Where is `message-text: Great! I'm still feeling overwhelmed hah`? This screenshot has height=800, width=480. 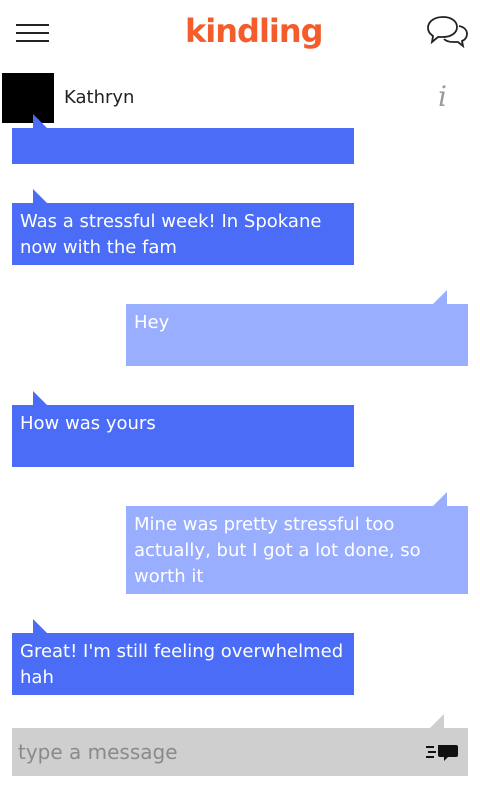 message-text: Great! I'm still feeling overwhelmed hah is located at coordinates (182, 664).